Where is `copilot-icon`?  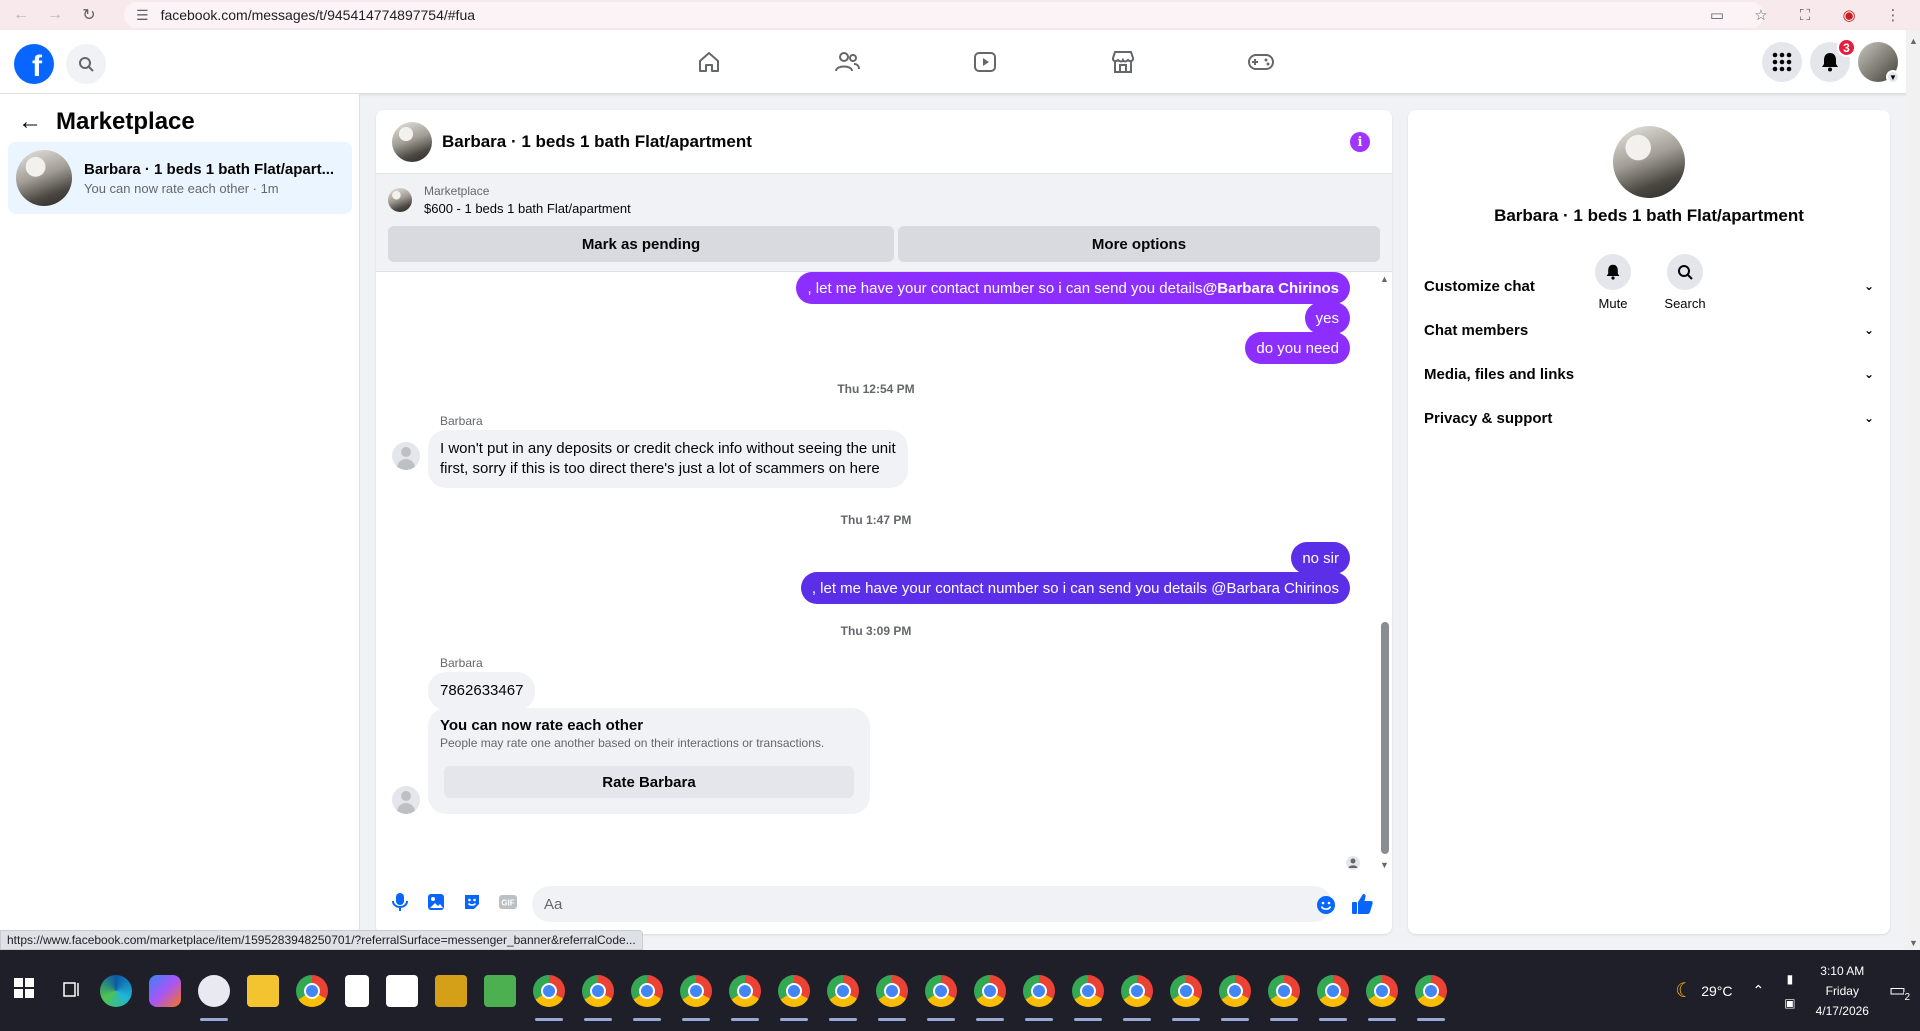
copilot-icon is located at coordinates (165, 990).